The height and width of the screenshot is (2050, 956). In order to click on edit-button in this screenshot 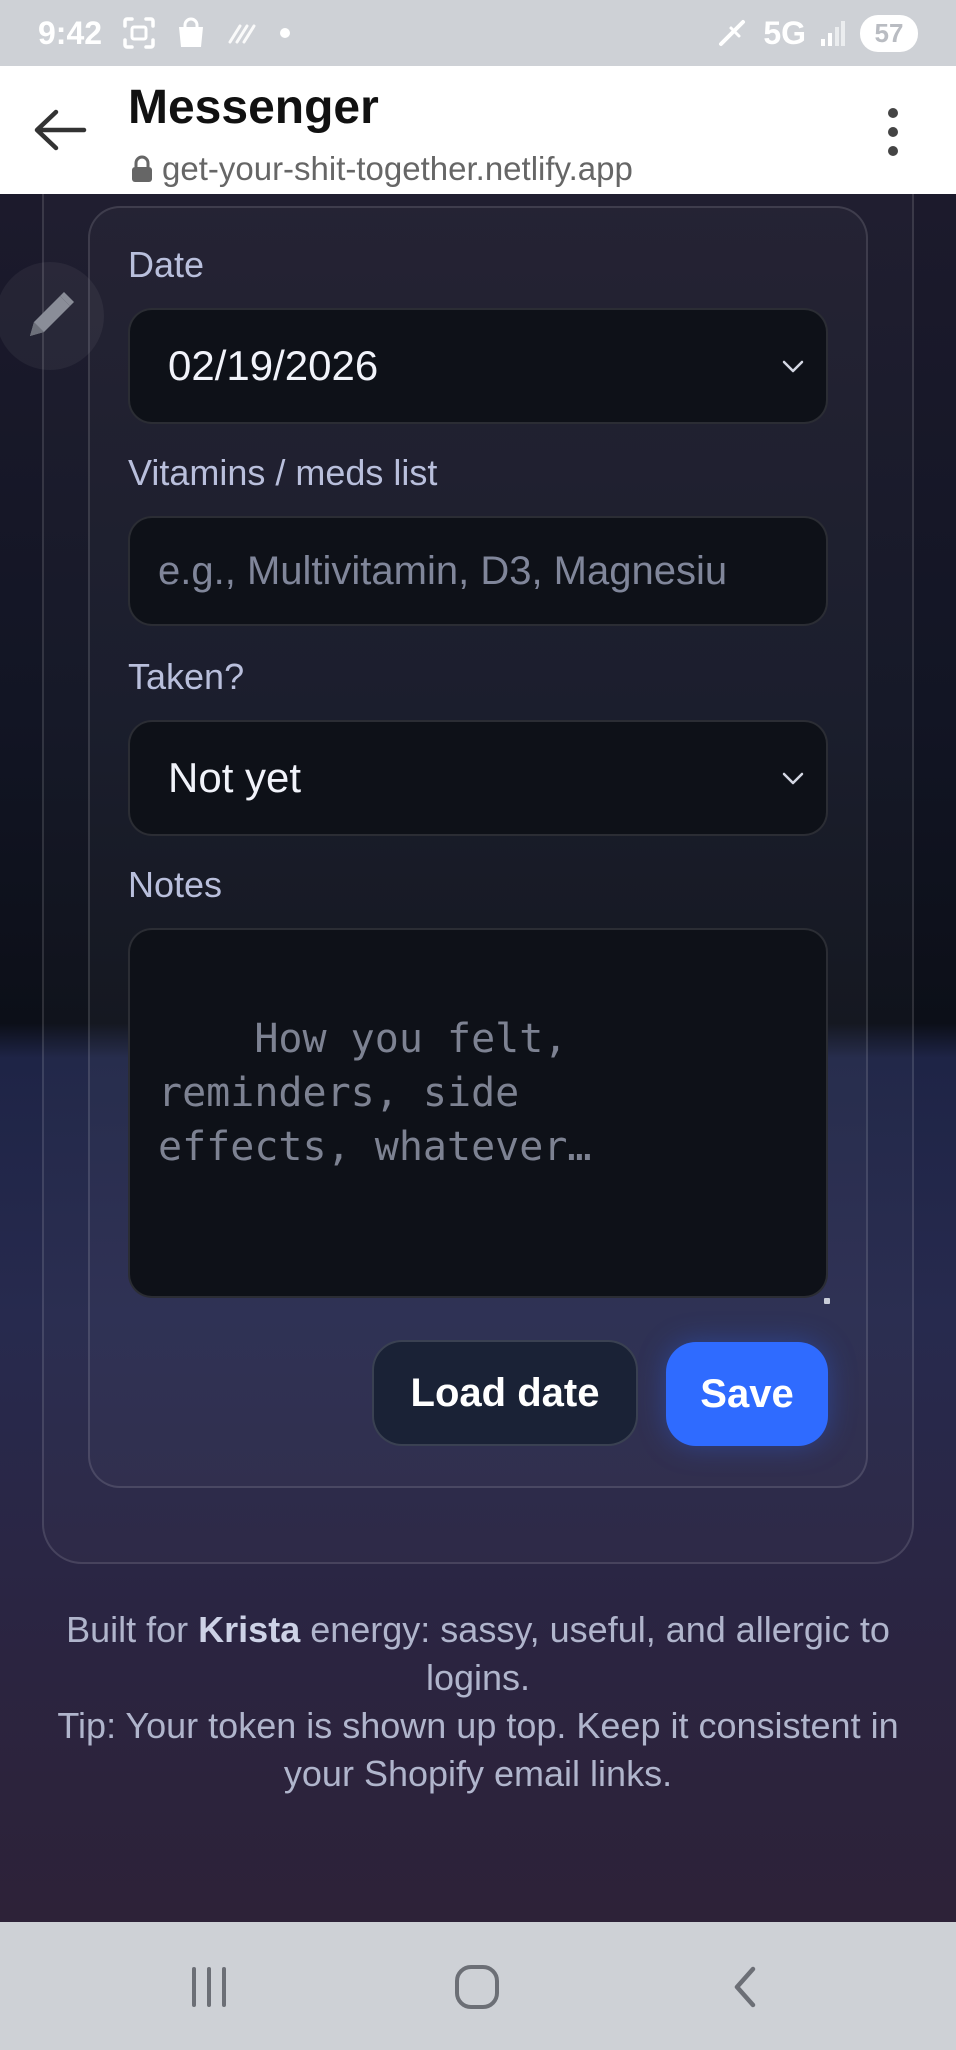, I will do `click(52, 316)`.